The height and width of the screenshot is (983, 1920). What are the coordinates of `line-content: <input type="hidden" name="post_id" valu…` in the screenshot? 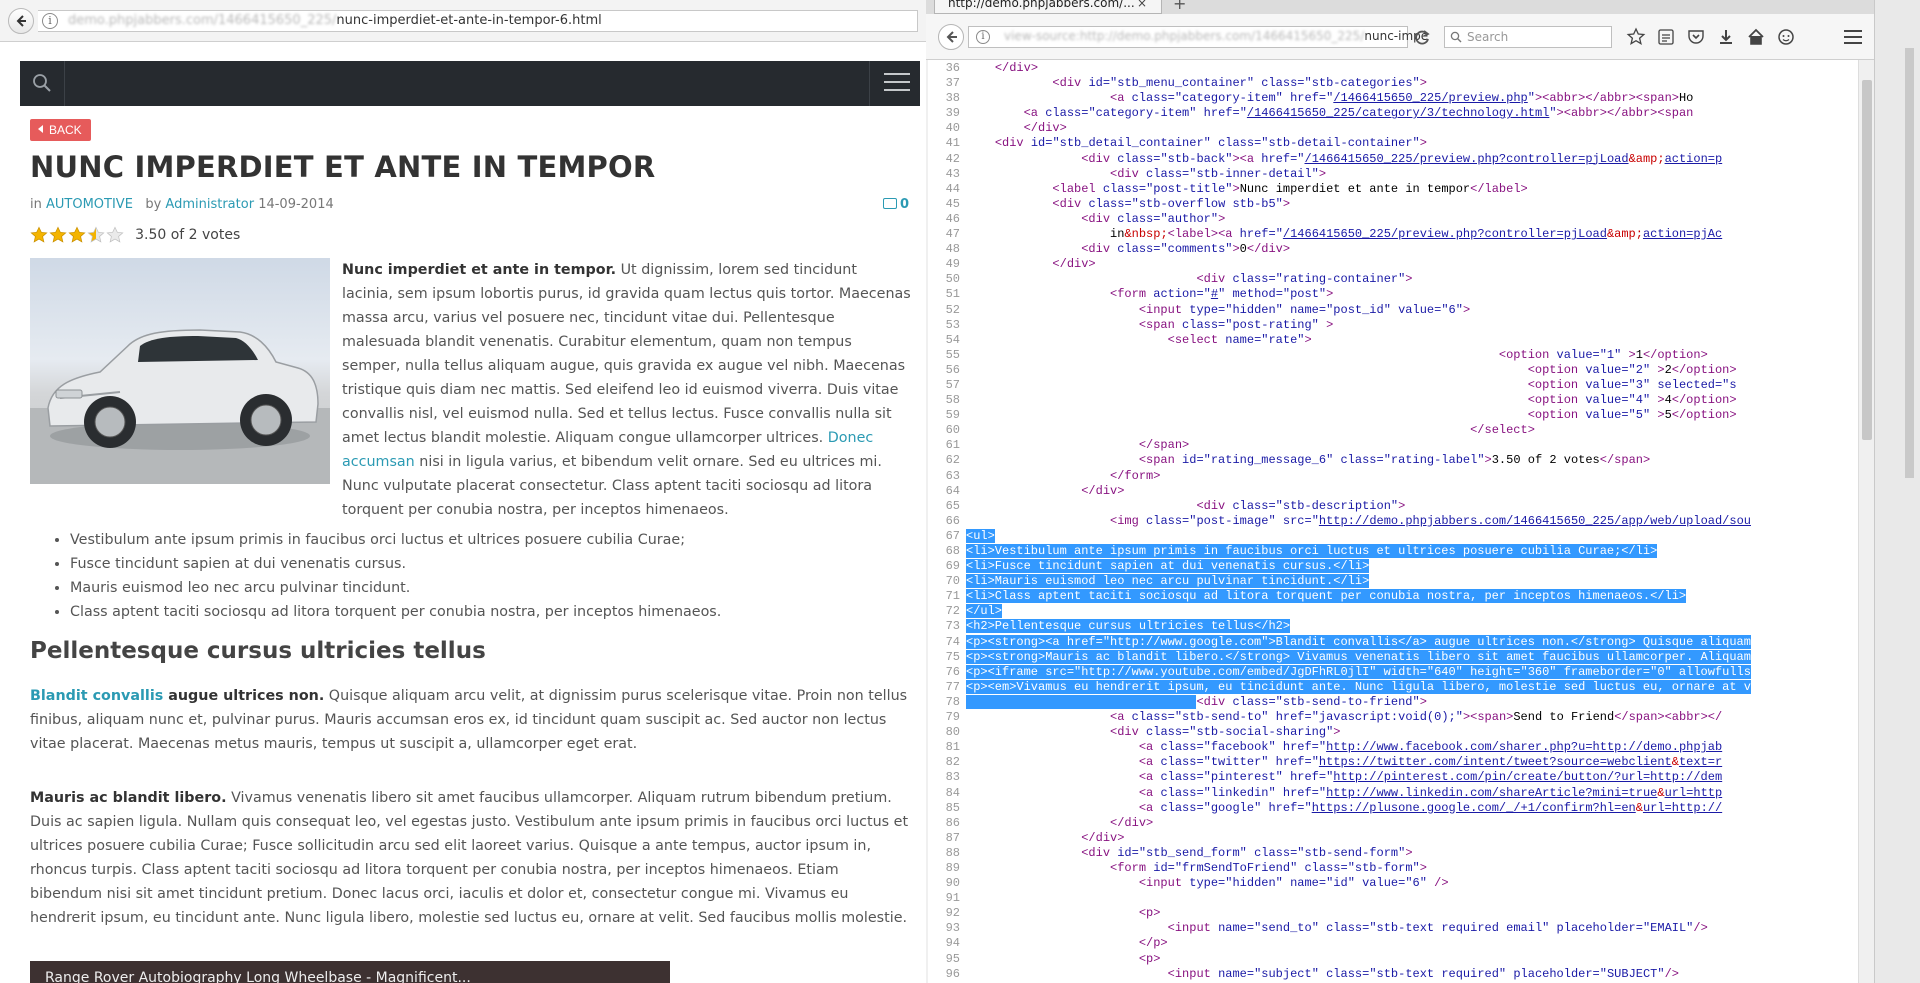 It's located at (1218, 310).